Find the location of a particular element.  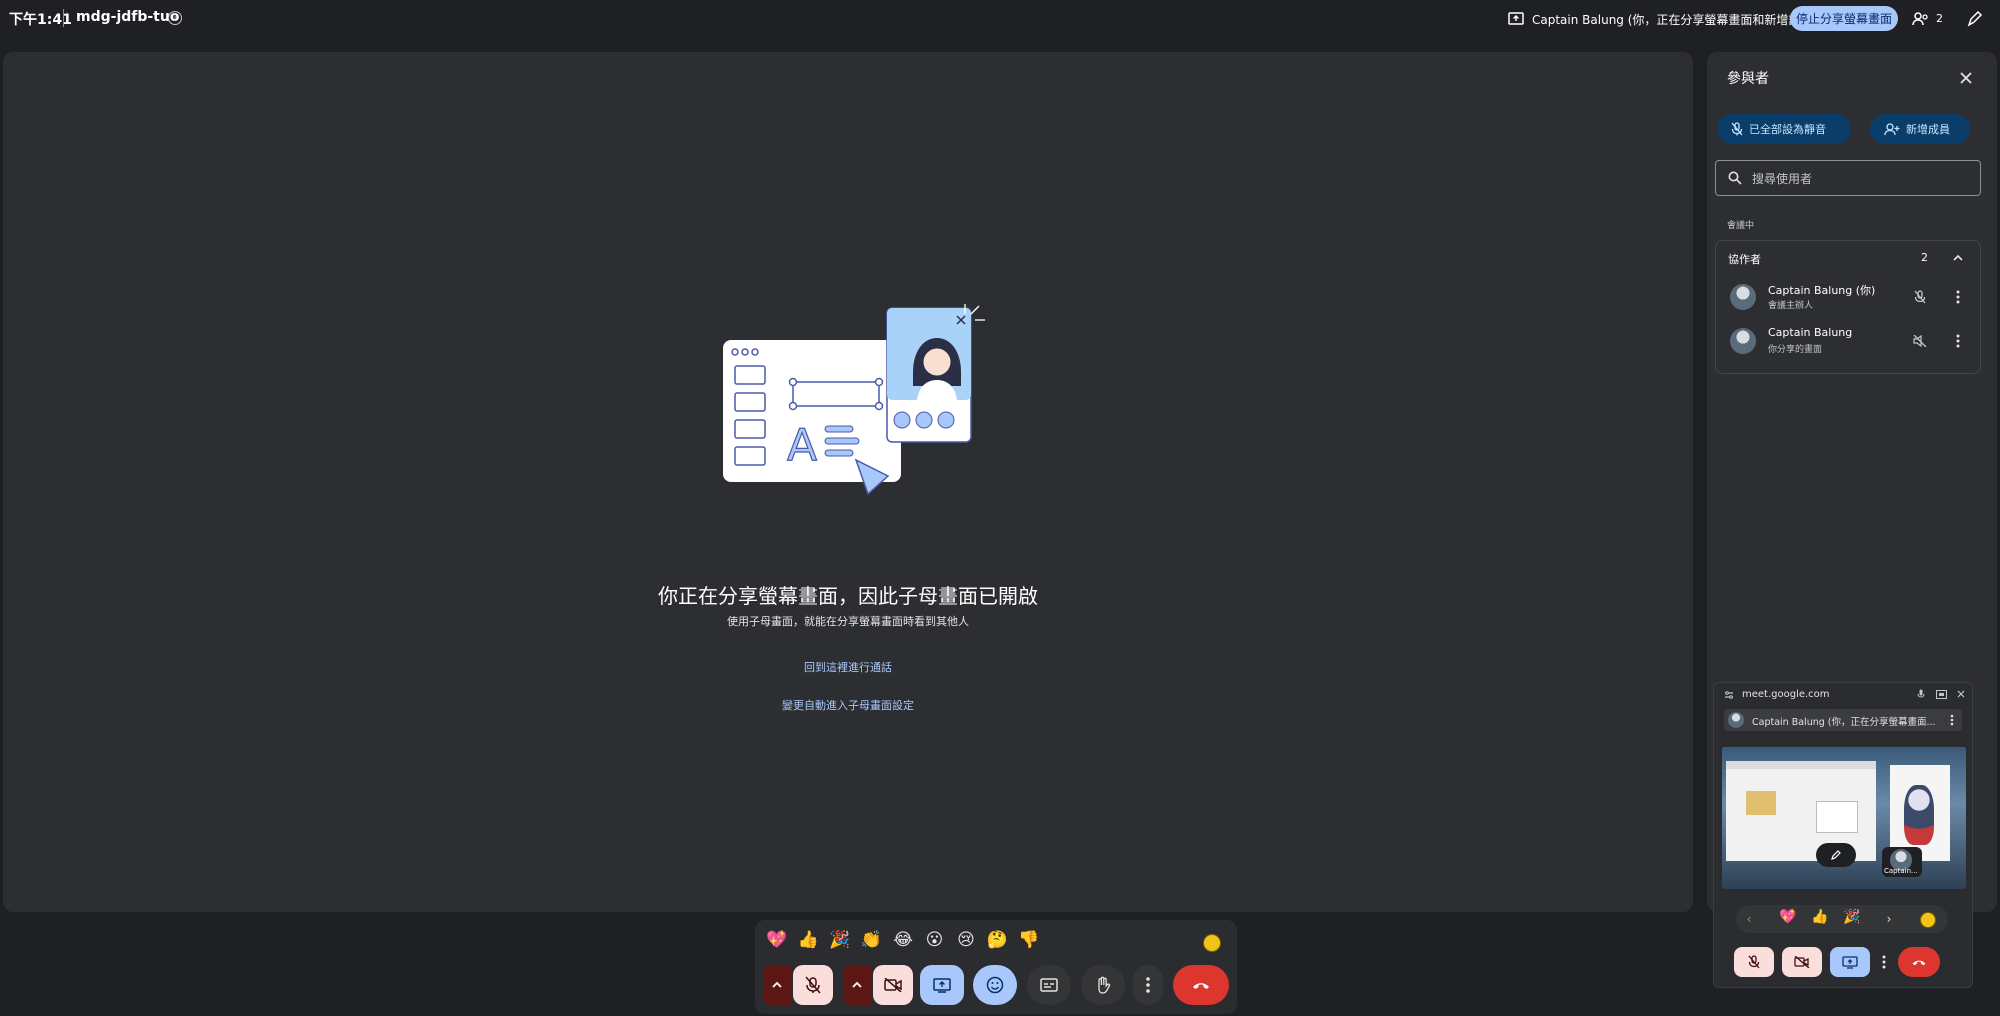

participant-mic-status is located at coordinates (1920, 297).